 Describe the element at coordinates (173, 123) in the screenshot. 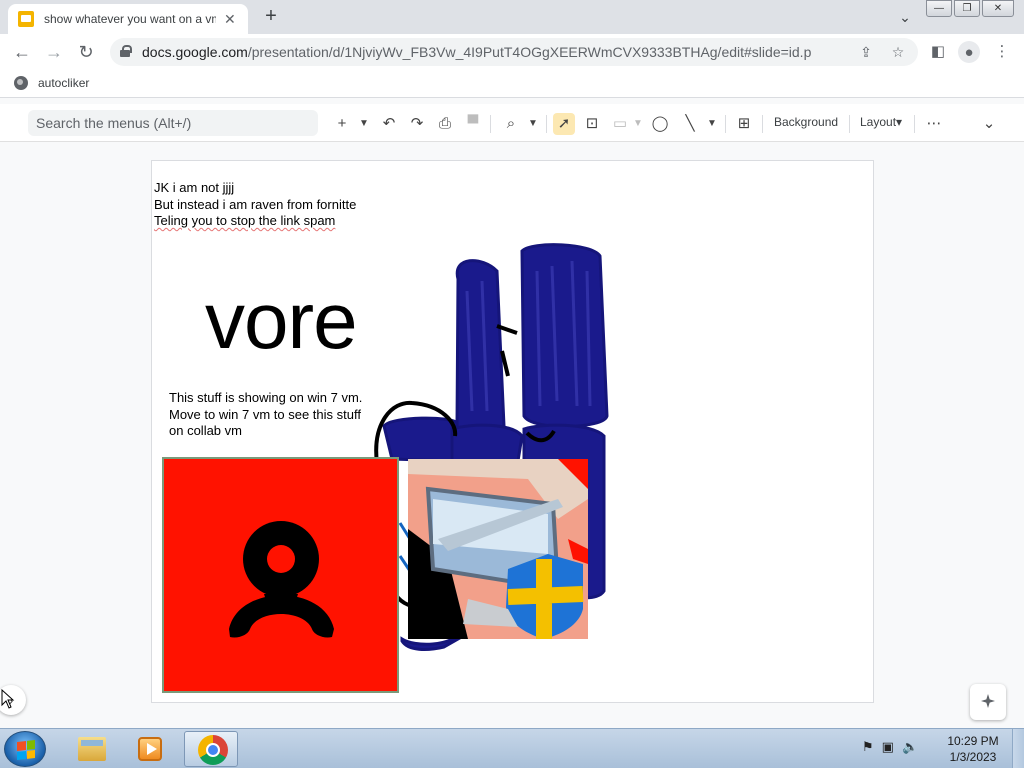

I see `search-menus-input` at that location.